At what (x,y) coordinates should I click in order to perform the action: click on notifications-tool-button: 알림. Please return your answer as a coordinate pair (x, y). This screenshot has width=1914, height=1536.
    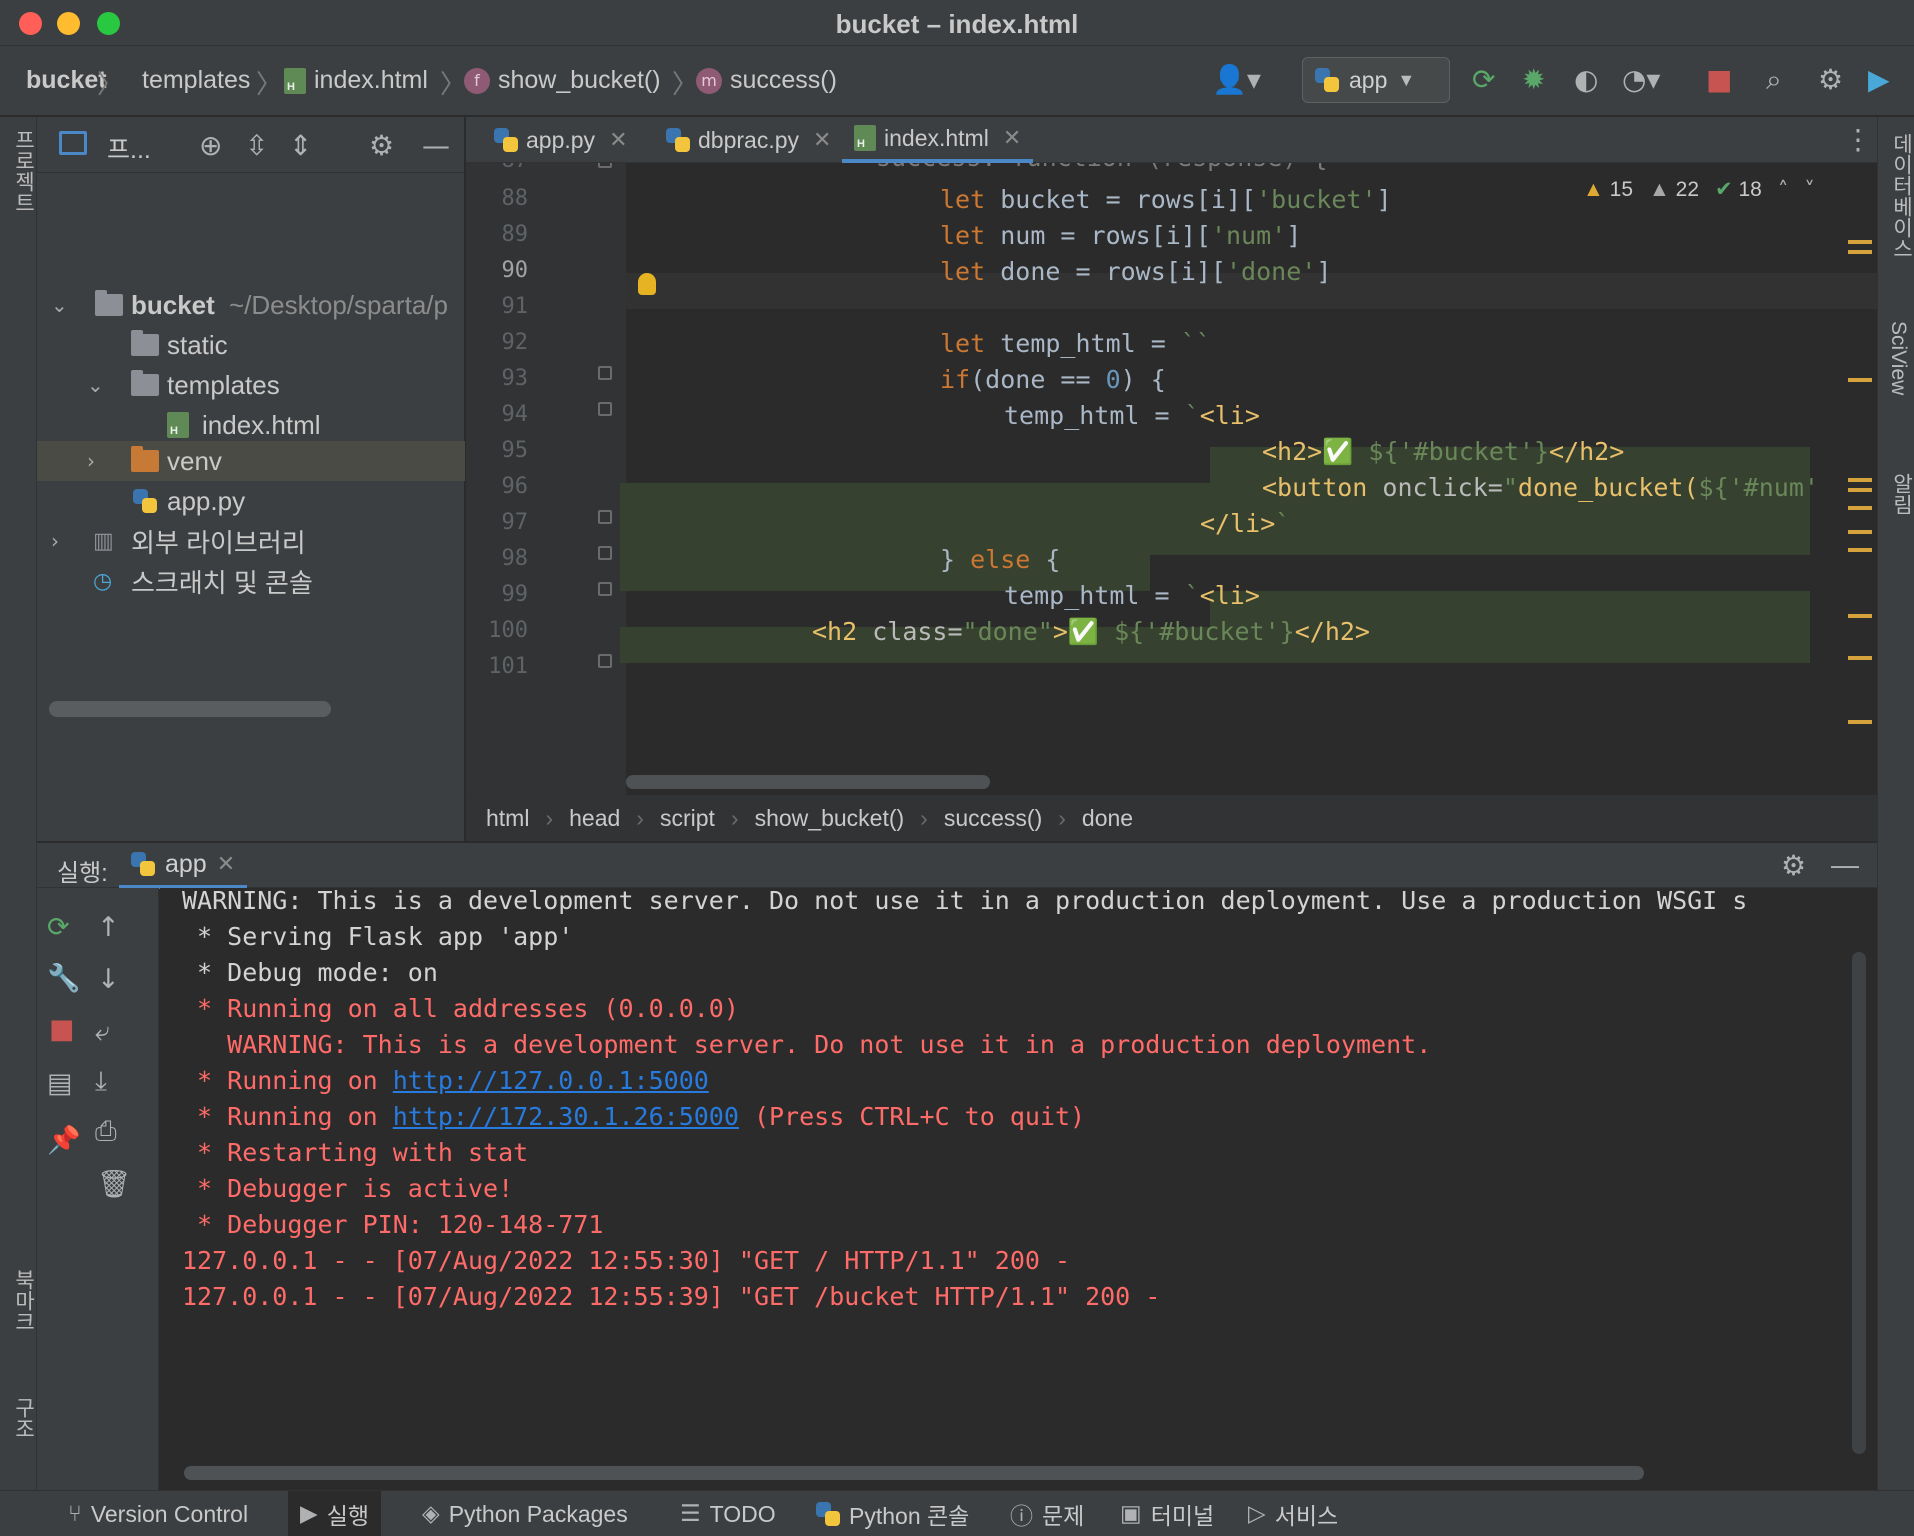
    Looking at the image, I should click on (1900, 494).